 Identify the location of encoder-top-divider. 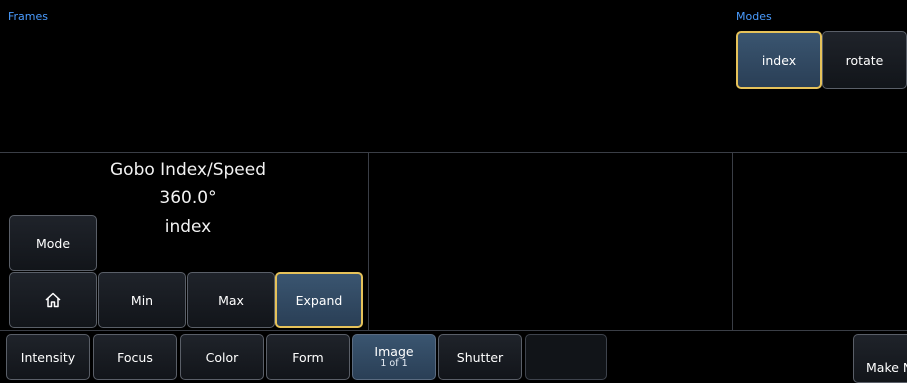
(453, 152).